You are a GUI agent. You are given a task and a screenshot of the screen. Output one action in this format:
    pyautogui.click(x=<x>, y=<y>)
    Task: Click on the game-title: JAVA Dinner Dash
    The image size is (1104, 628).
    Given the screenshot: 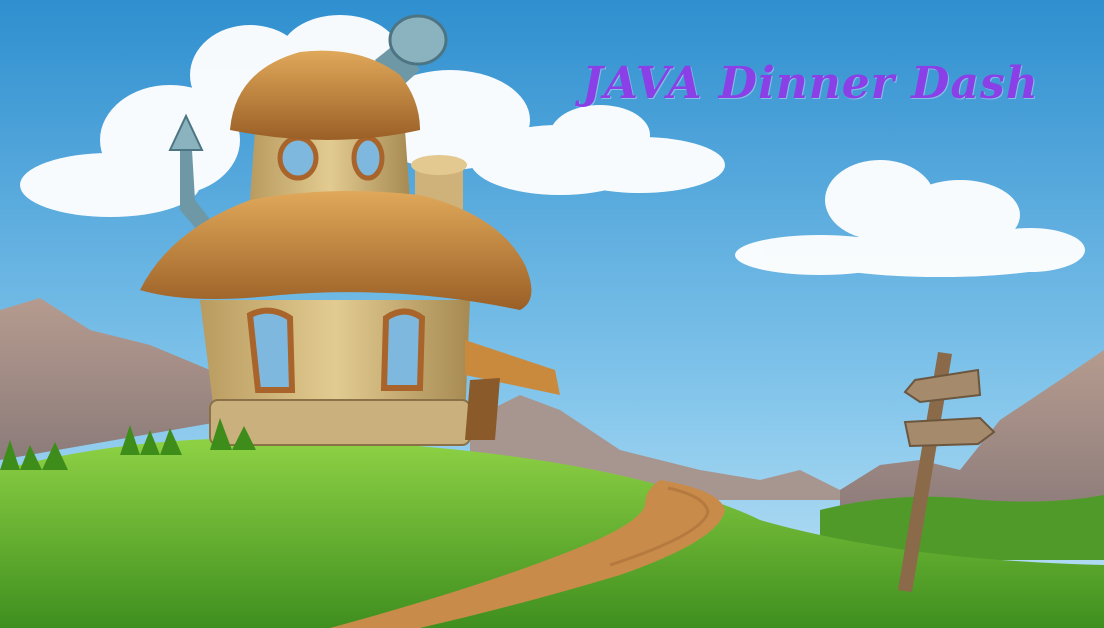 What is the action you would take?
    pyautogui.click(x=810, y=83)
    